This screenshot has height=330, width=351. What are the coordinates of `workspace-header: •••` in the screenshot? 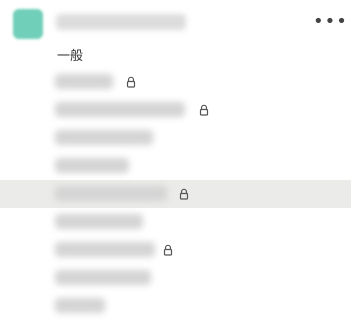 It's located at (175, 22).